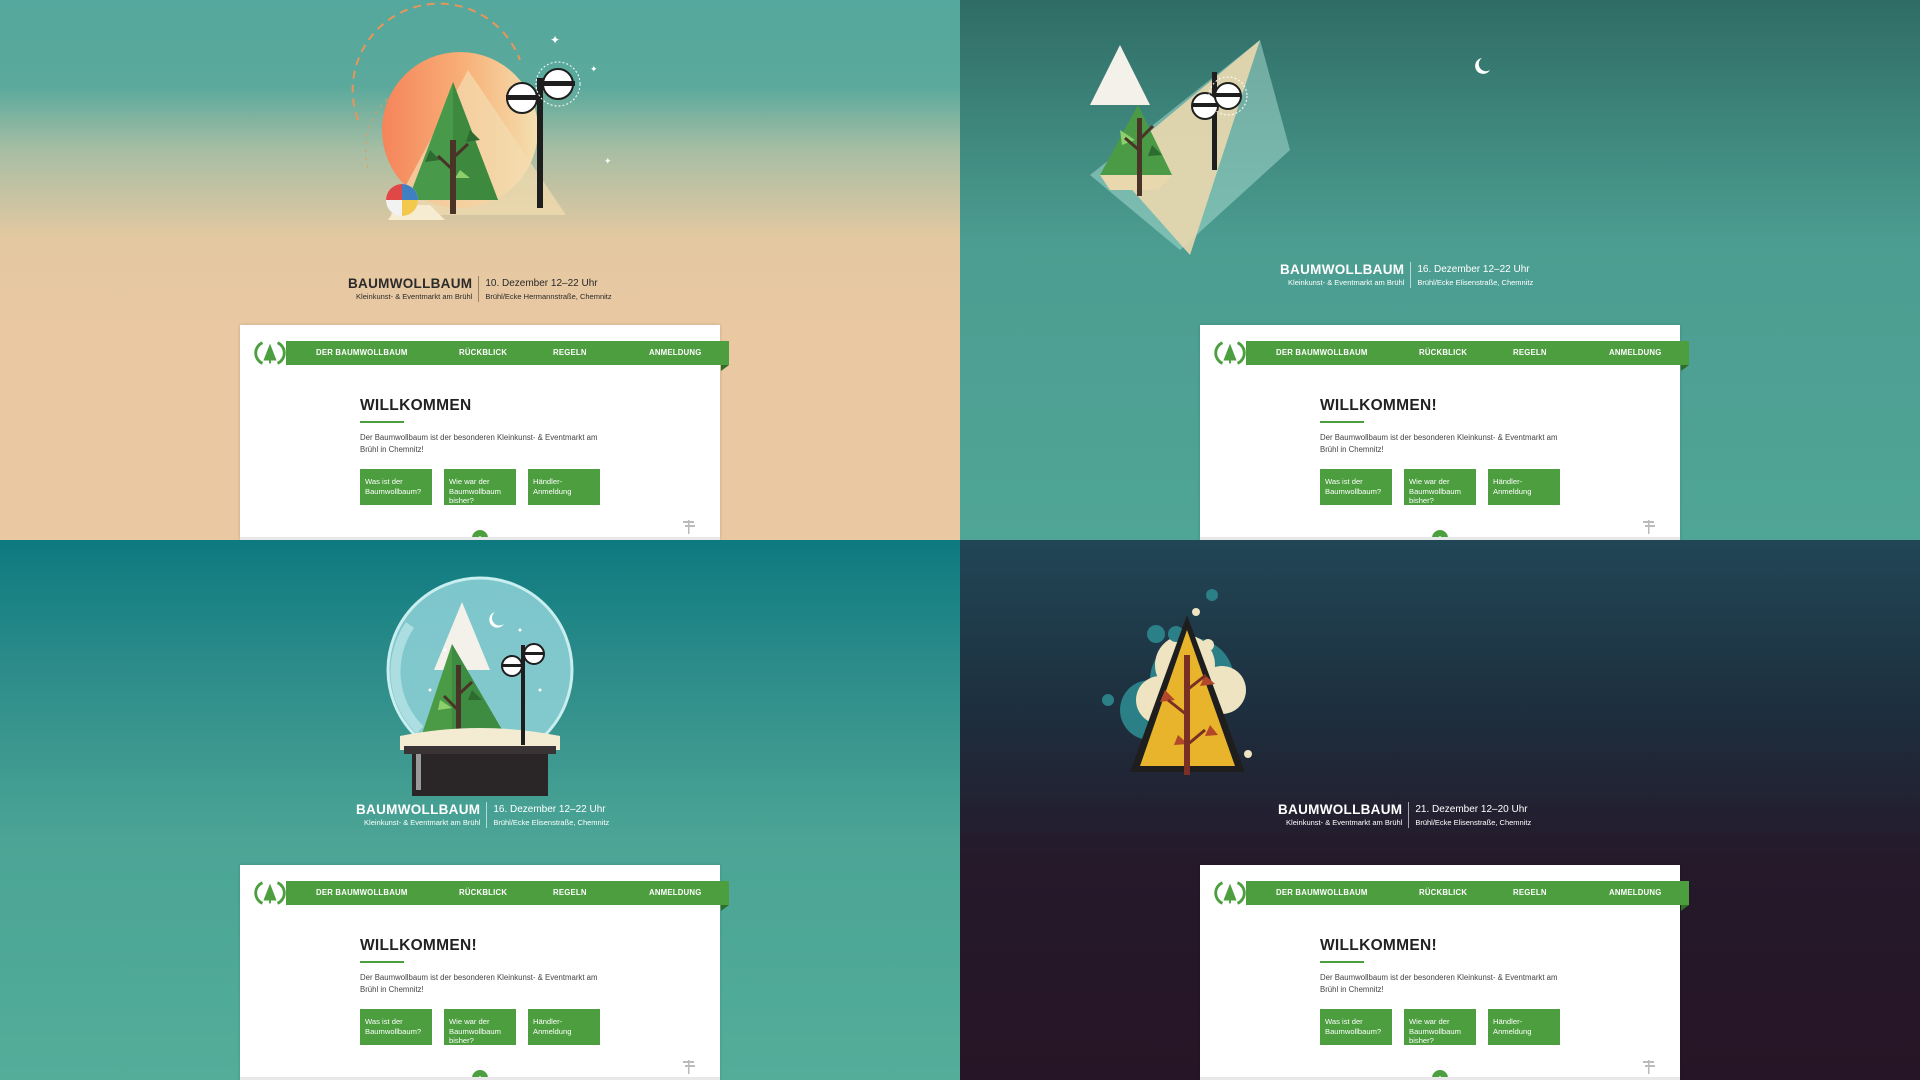  I want to click on event-date: 21. Dezember 12–20 Uhr, so click(1471, 809).